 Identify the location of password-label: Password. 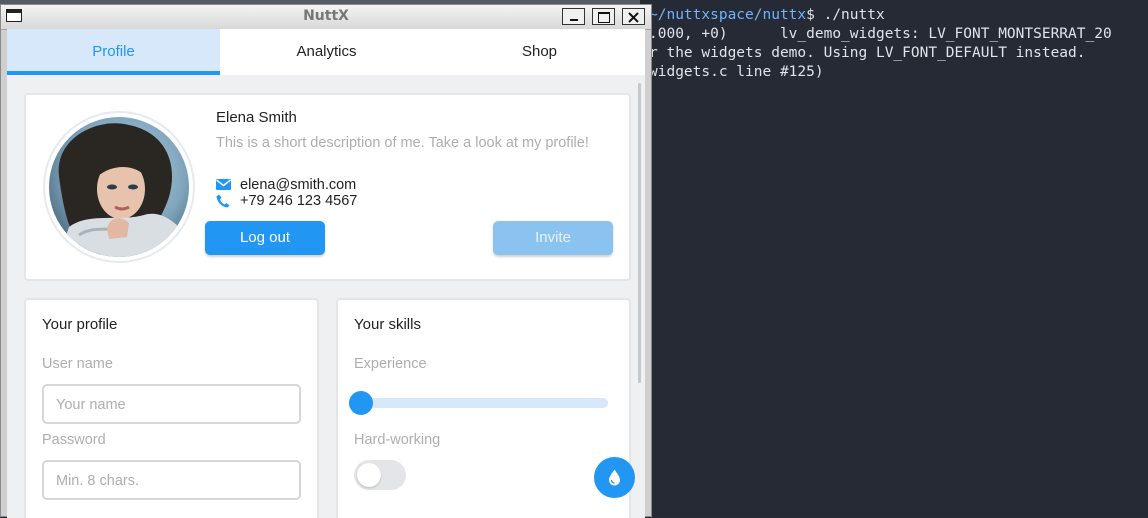
(74, 440).